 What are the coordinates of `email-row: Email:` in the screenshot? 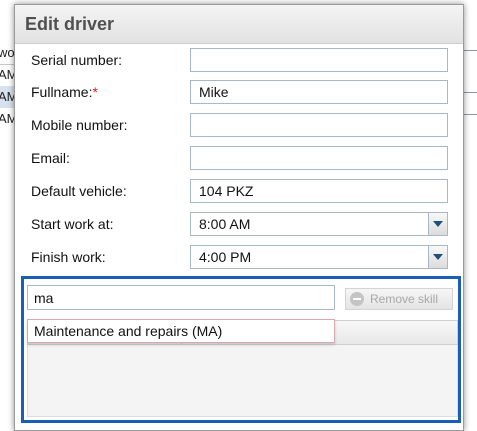 It's located at (240, 159).